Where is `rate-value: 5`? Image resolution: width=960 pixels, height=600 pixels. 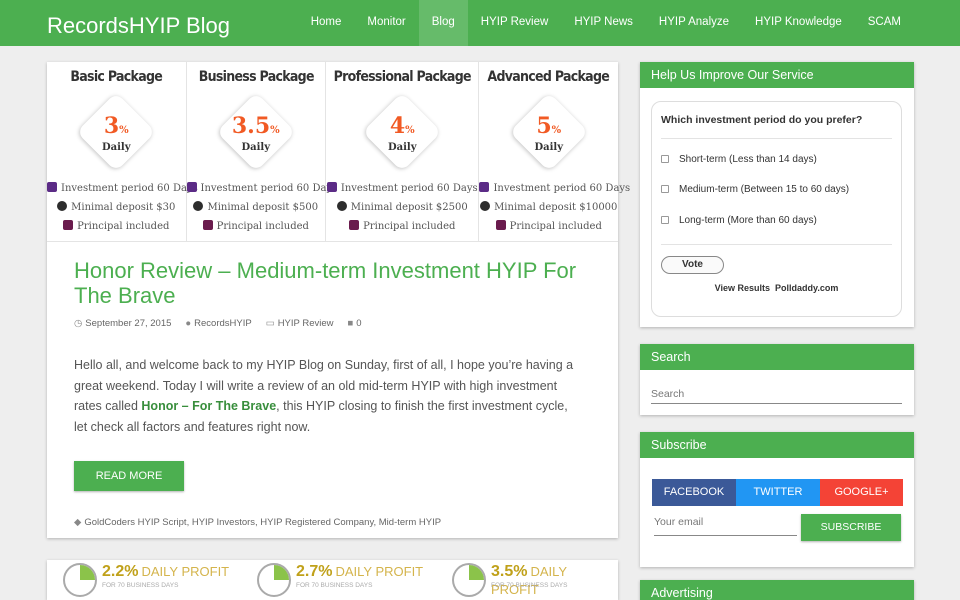
rate-value: 5 is located at coordinates (544, 126).